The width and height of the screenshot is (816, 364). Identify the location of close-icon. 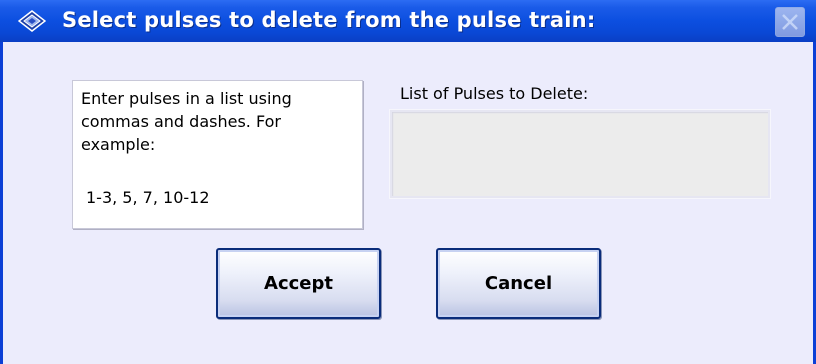
(790, 22).